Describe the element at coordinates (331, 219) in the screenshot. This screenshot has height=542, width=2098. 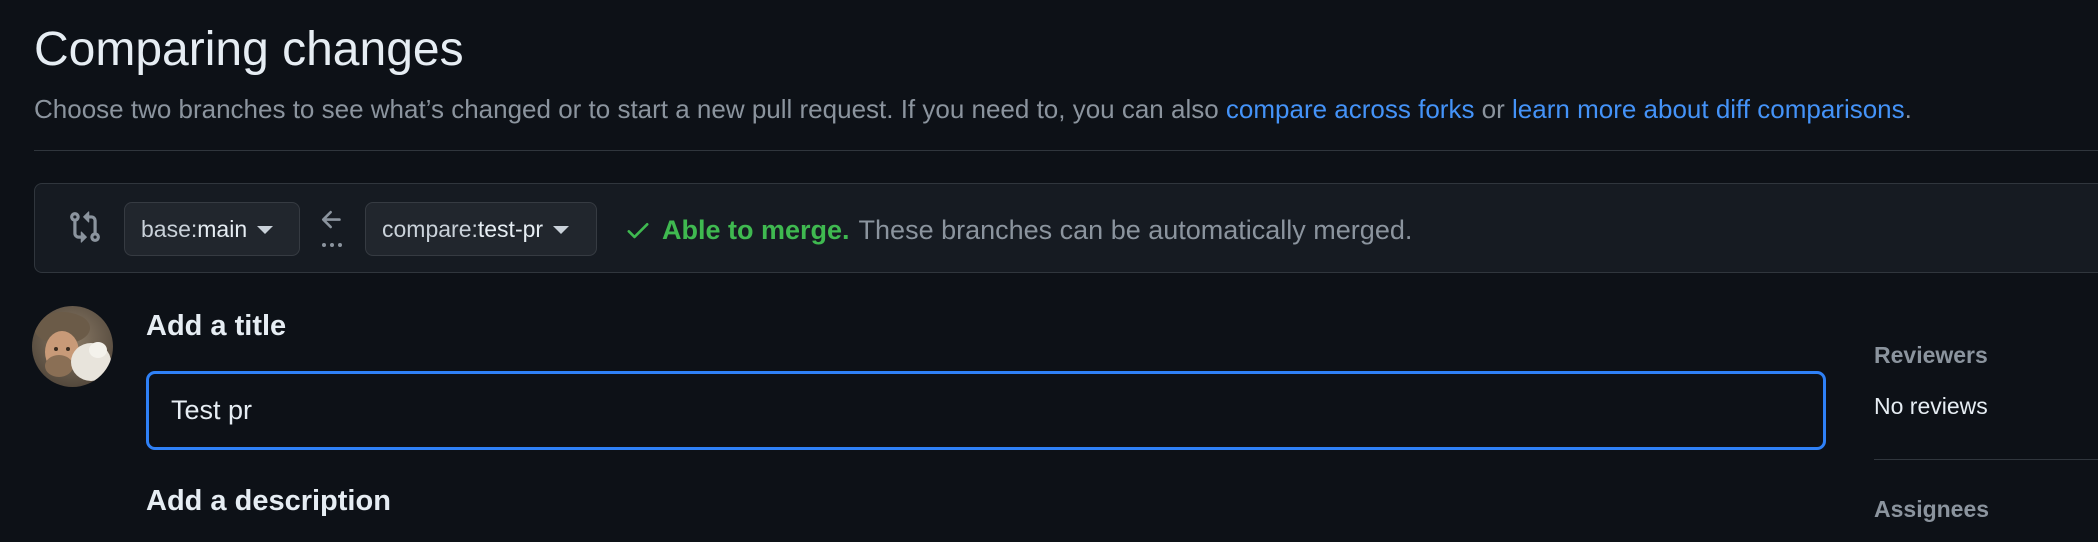
I see `arrow-left-icon` at that location.